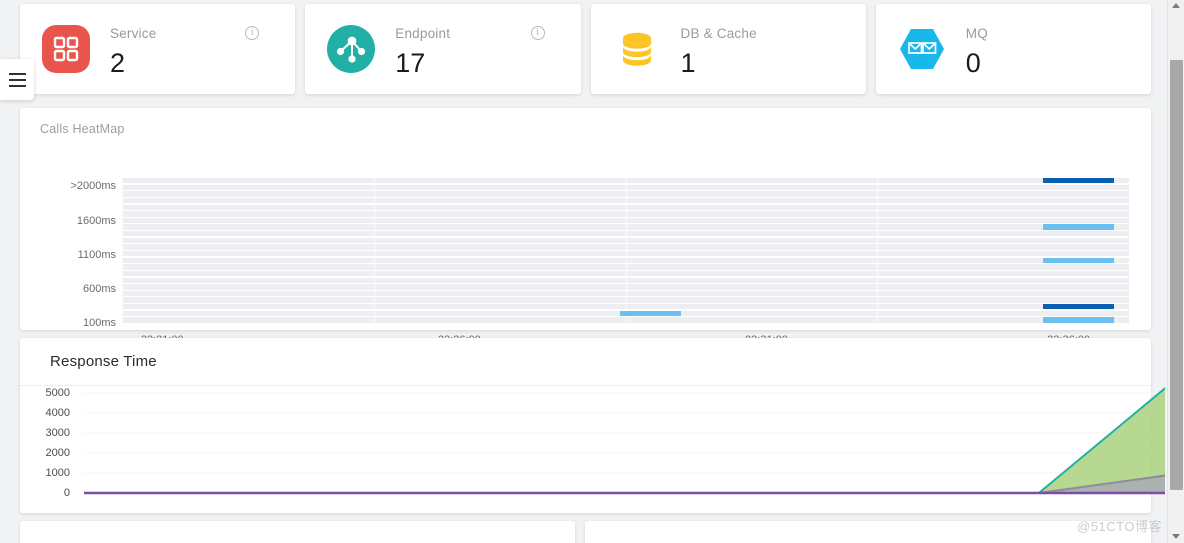 The width and height of the screenshot is (1184, 543). What do you see at coordinates (637, 49) in the screenshot?
I see `database-icon` at bounding box center [637, 49].